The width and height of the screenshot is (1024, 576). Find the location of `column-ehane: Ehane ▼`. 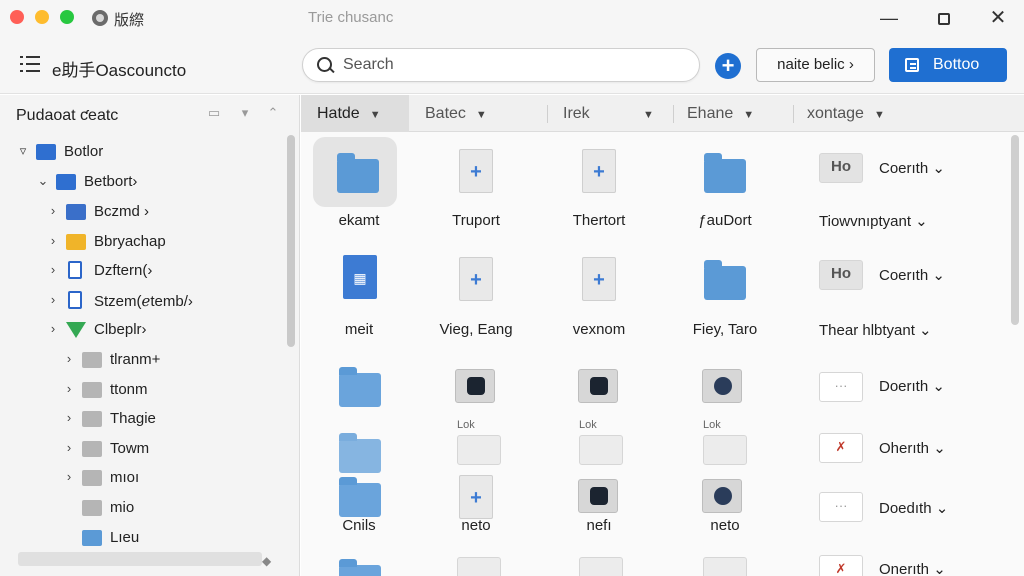

column-ehane: Ehane ▼ is located at coordinates (737, 113).